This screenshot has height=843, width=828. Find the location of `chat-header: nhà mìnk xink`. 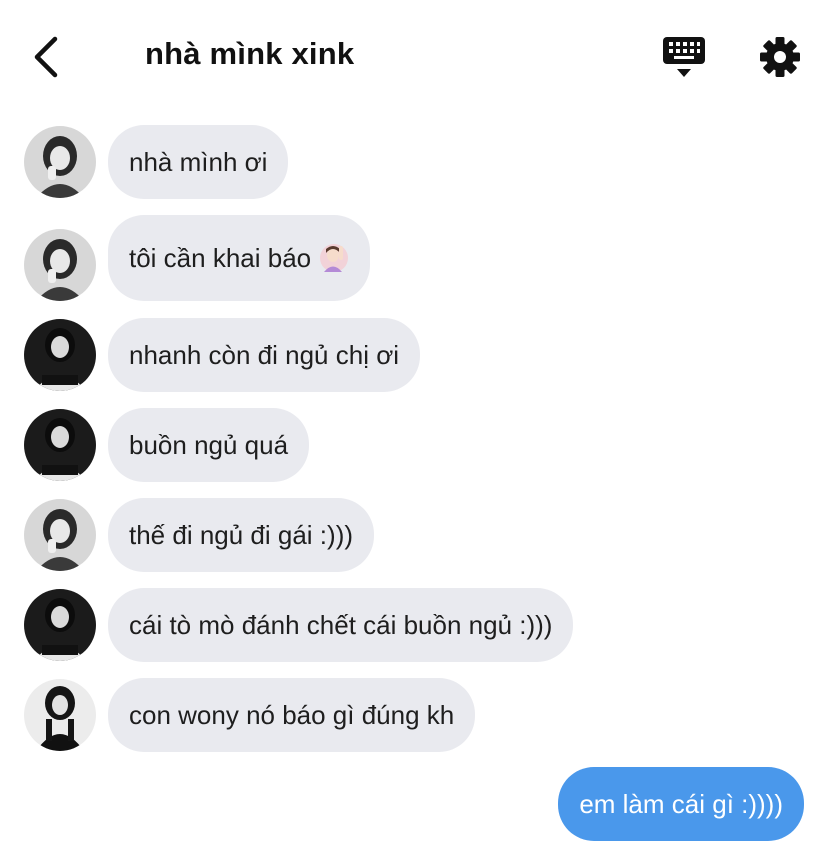

chat-header: nhà mìnk xink is located at coordinates (414, 55).